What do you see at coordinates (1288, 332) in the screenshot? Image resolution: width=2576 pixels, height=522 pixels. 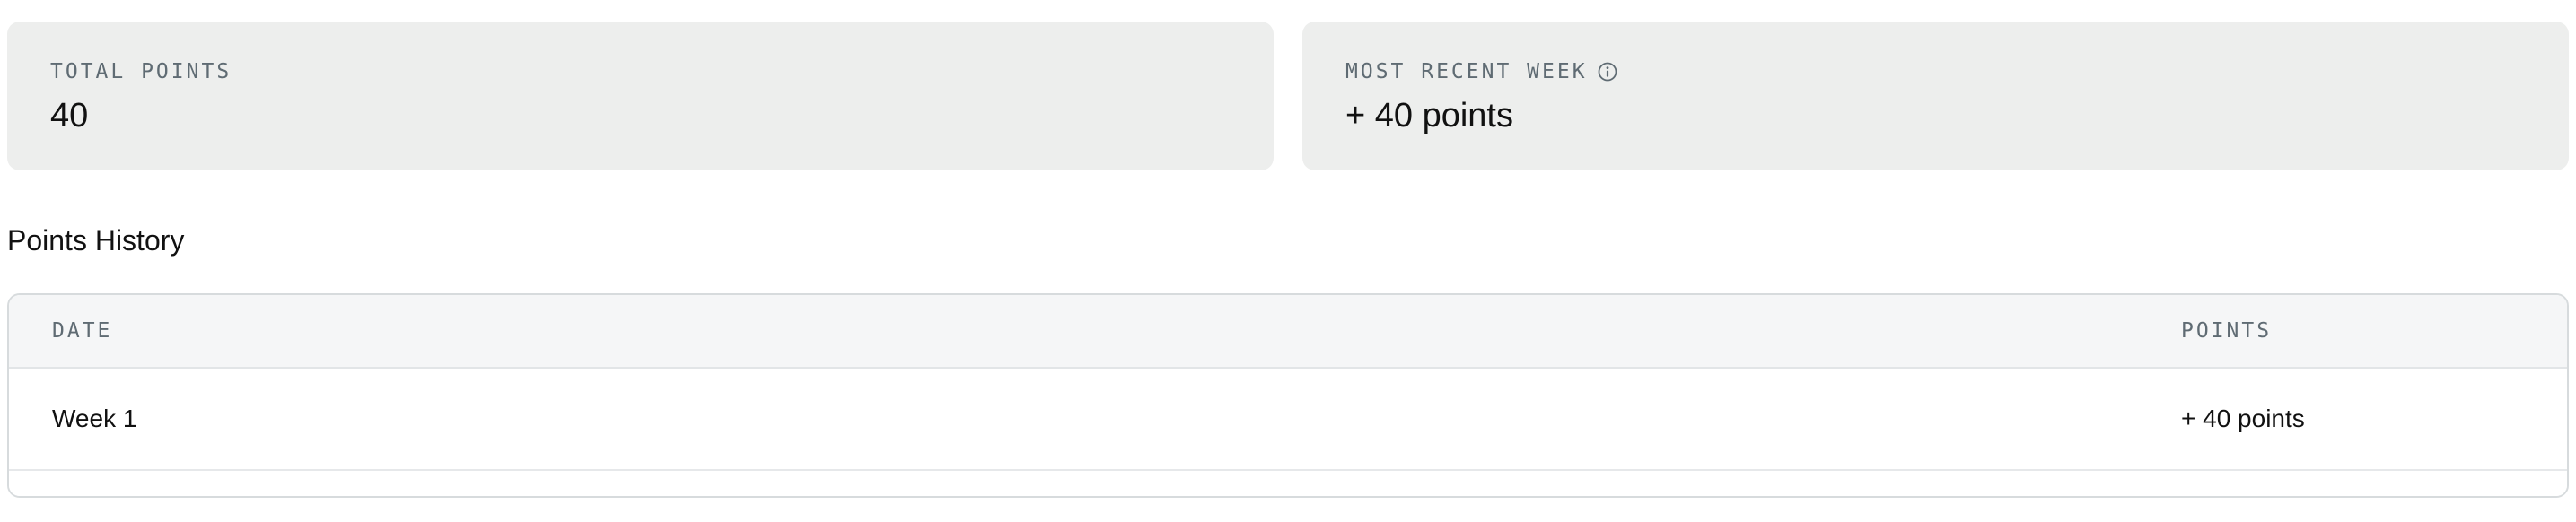 I see `table-header: DATE POINTS` at bounding box center [1288, 332].